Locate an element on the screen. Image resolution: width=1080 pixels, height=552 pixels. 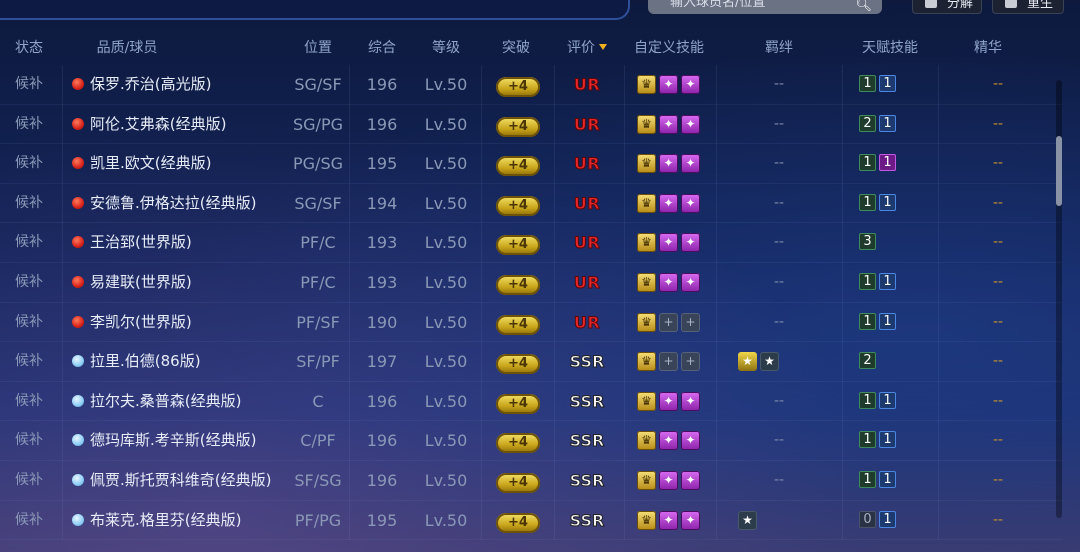
decompose-button: 分解 is located at coordinates (947, 7).